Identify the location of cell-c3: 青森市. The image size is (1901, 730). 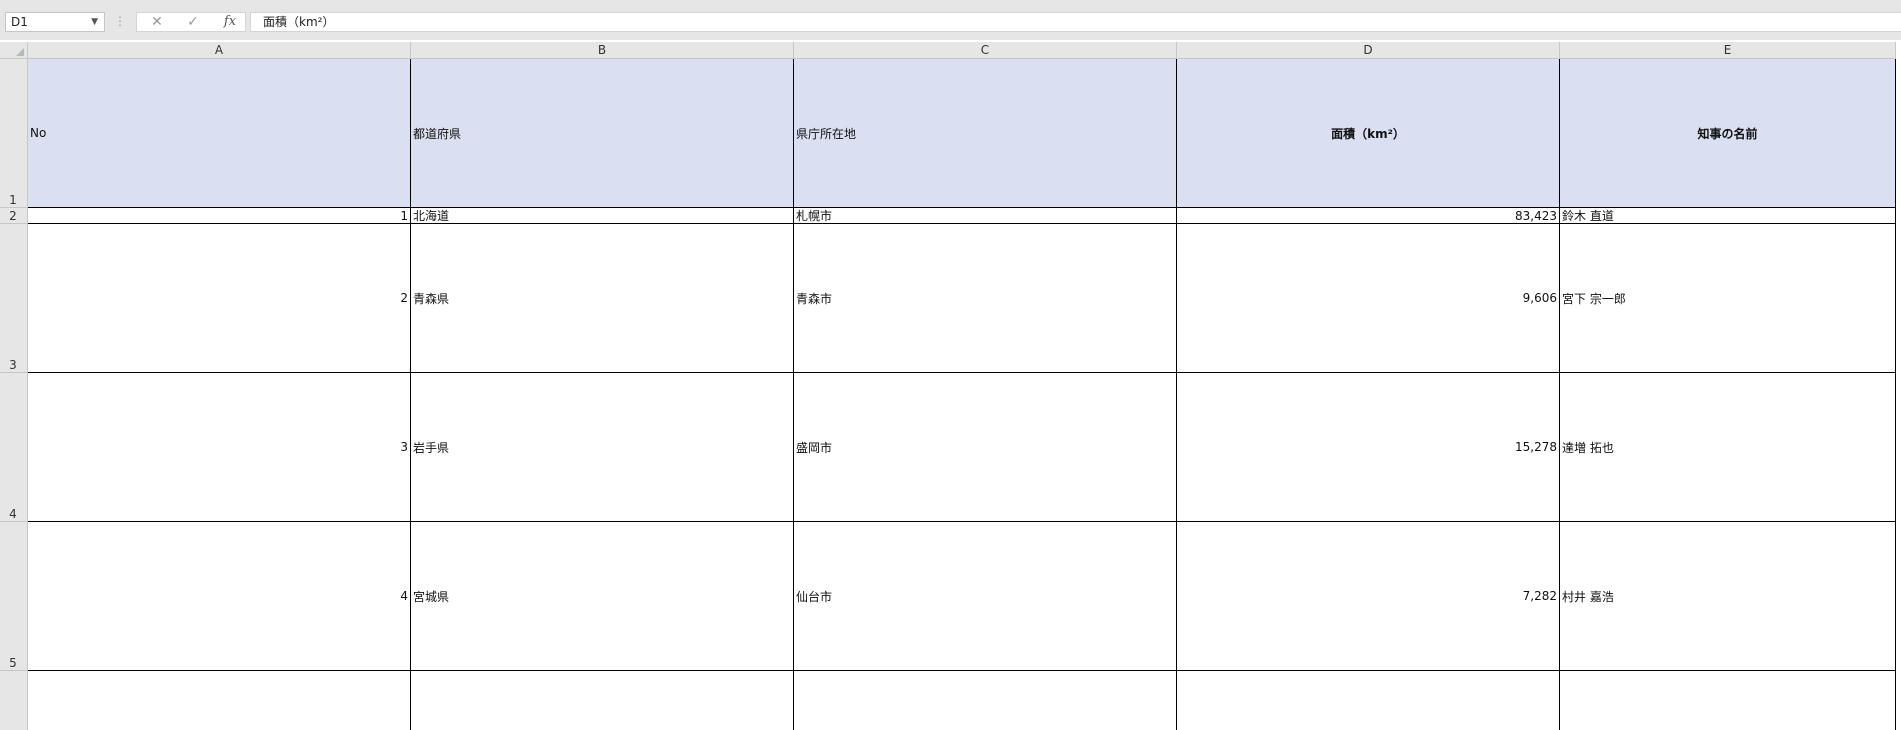
(985, 298).